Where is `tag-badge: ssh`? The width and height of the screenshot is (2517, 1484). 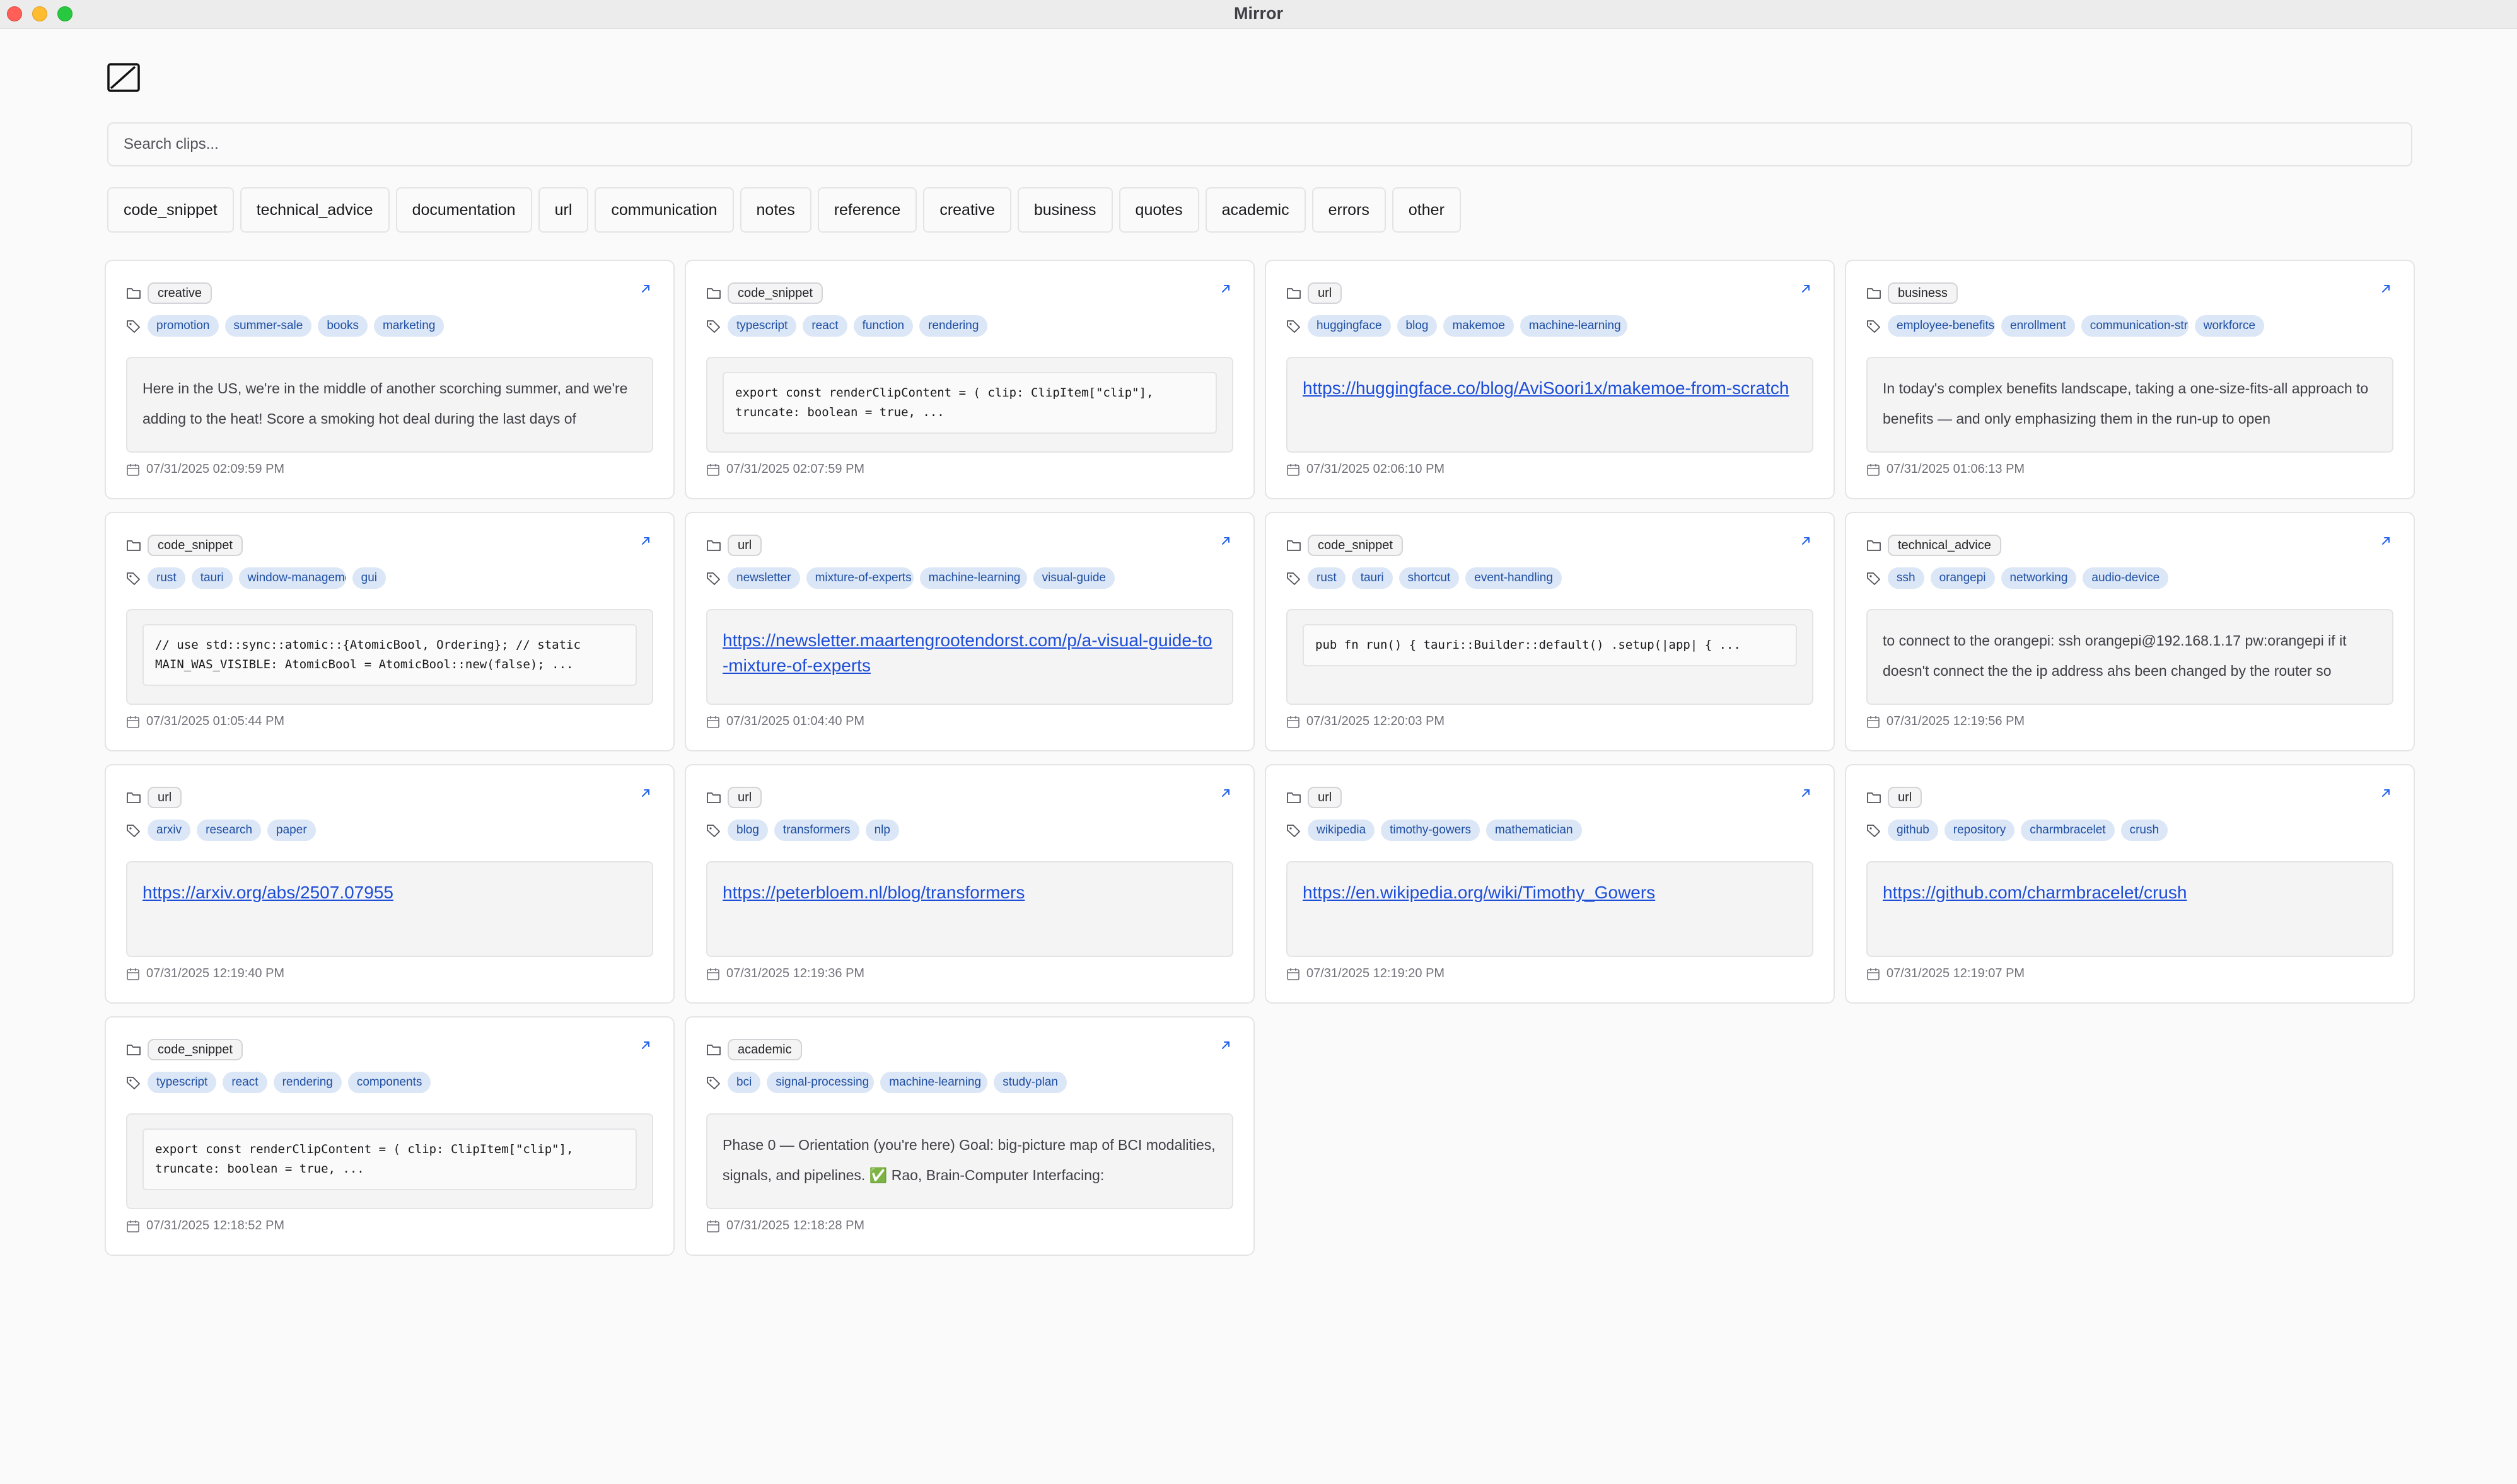 tag-badge: ssh is located at coordinates (1906, 578).